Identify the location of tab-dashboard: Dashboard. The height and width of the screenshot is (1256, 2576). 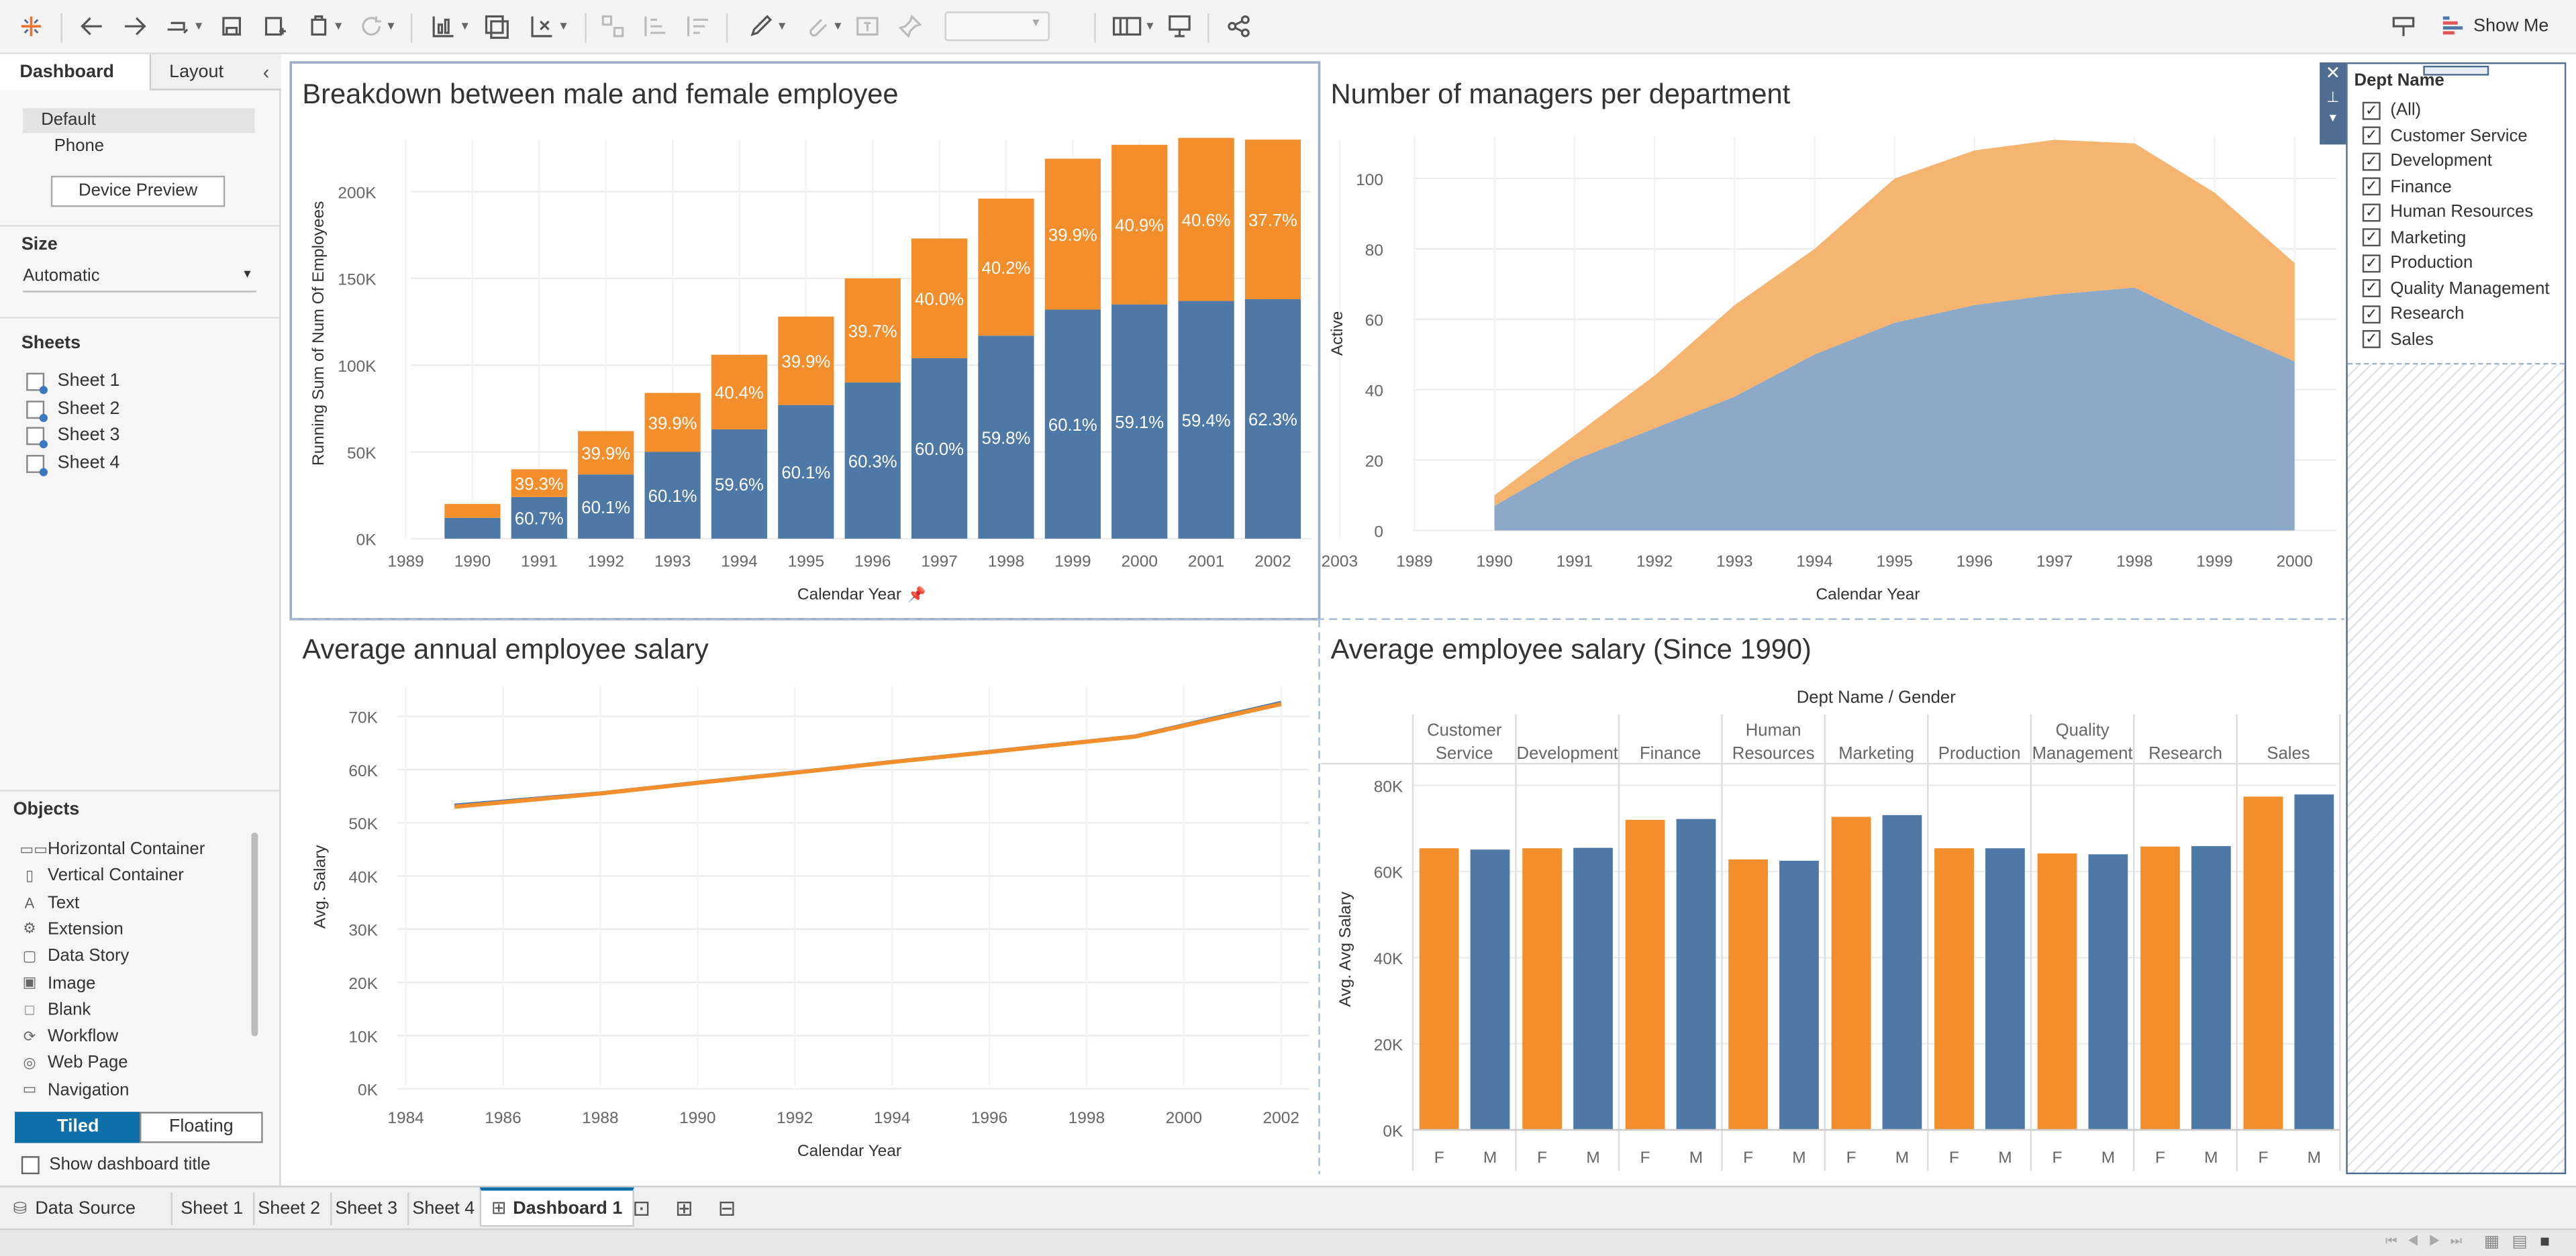
(76, 72).